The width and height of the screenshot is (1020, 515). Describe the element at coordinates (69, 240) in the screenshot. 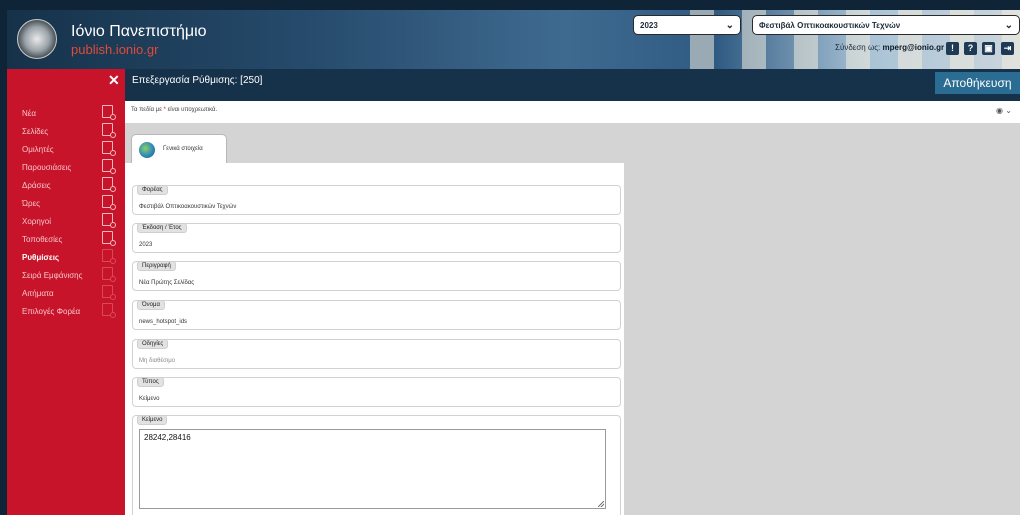

I see `sidebar-item-locations: Τοποθεσίες` at that location.